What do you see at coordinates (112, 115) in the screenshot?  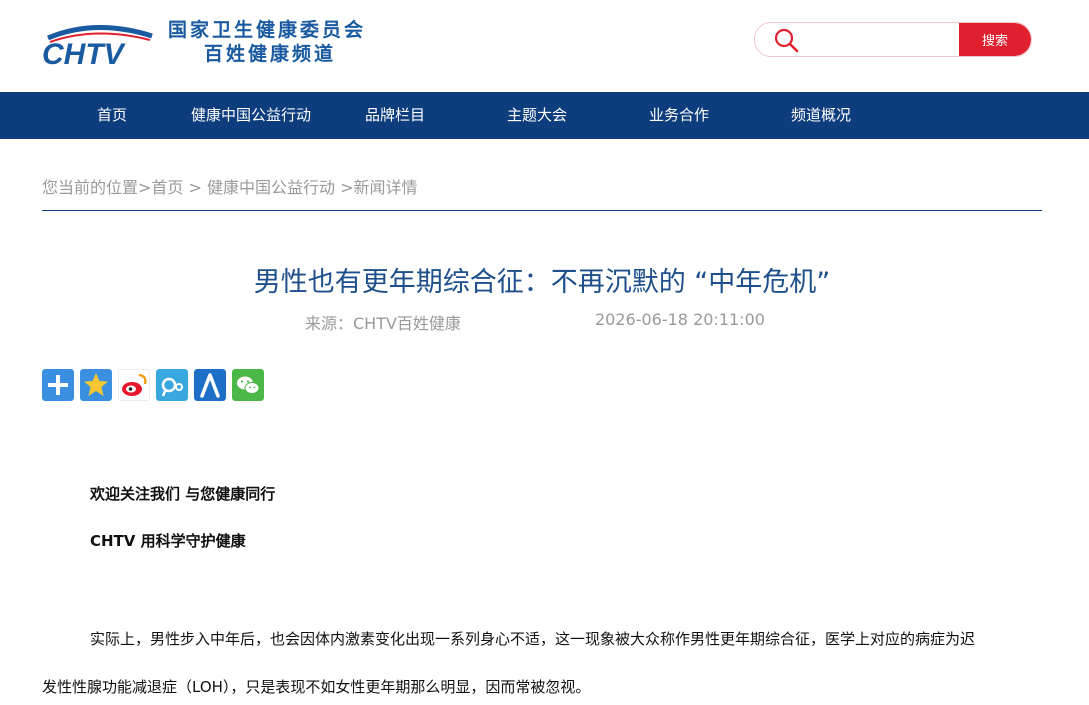 I see `nav-item-home: 首页` at bounding box center [112, 115].